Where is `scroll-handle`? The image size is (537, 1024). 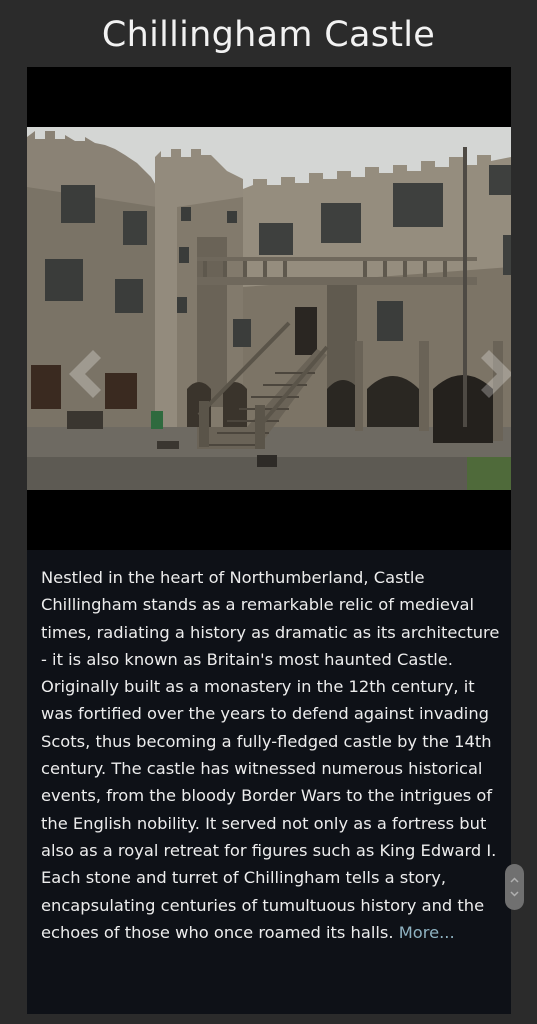
scroll-handle is located at coordinates (514, 887).